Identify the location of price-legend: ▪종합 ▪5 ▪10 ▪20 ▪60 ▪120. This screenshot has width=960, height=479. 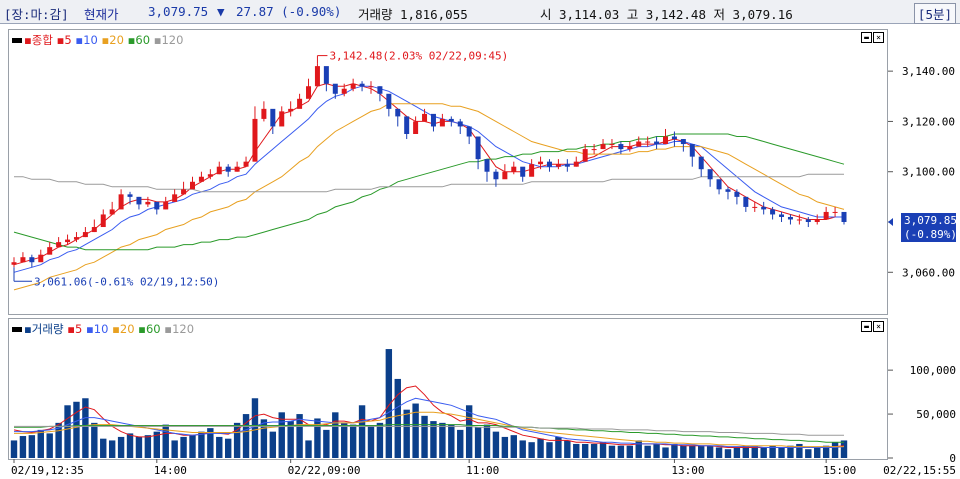
(97, 40).